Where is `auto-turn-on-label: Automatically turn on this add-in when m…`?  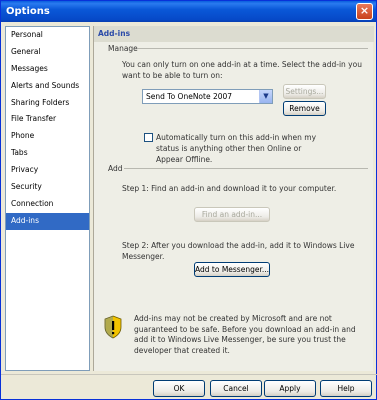 auto-turn-on-label: Automatically turn on this add-in when m… is located at coordinates (241, 148).